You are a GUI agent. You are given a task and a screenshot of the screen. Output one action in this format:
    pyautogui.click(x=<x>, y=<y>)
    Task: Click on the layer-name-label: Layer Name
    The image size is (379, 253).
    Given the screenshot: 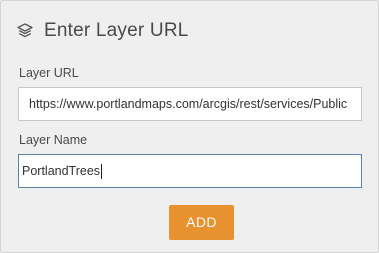 What is the action you would take?
    pyautogui.click(x=53, y=140)
    